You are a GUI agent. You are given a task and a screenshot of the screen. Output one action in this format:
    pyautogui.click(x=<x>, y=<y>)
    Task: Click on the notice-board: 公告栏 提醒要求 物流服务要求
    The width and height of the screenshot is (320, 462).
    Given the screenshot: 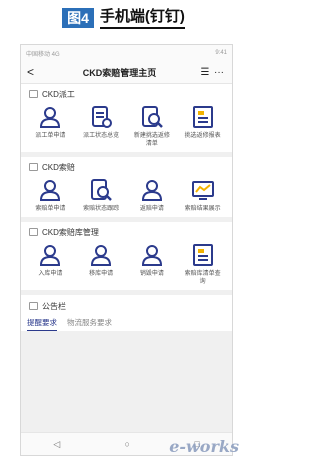 What is the action you would take?
    pyautogui.click(x=126, y=313)
    